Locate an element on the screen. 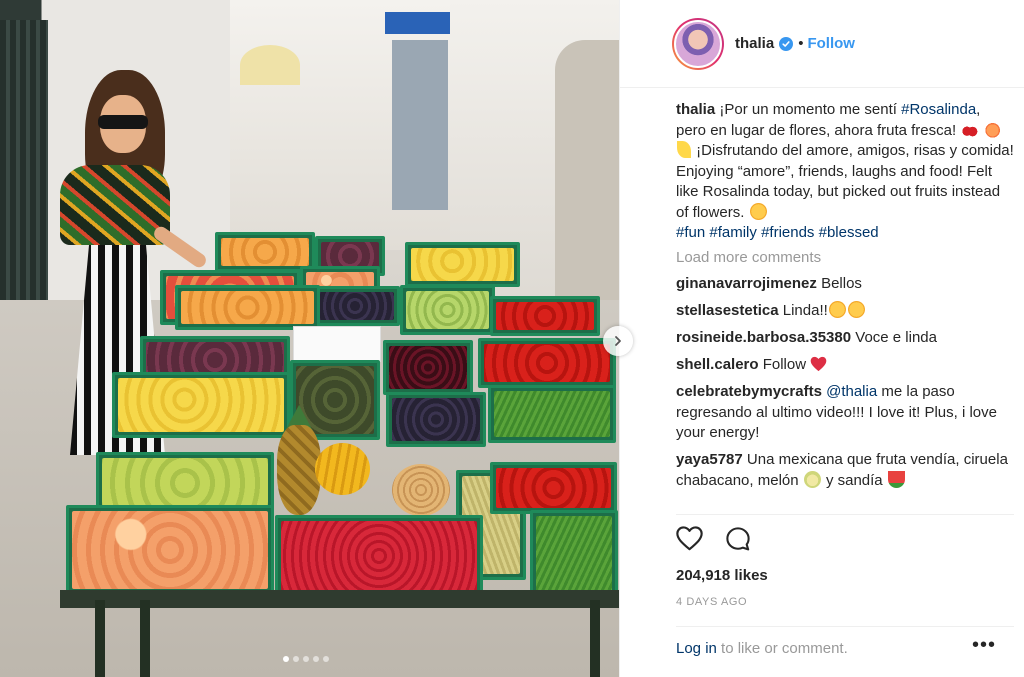  comment-item: stellasestetica Linda!! is located at coordinates (845, 311).